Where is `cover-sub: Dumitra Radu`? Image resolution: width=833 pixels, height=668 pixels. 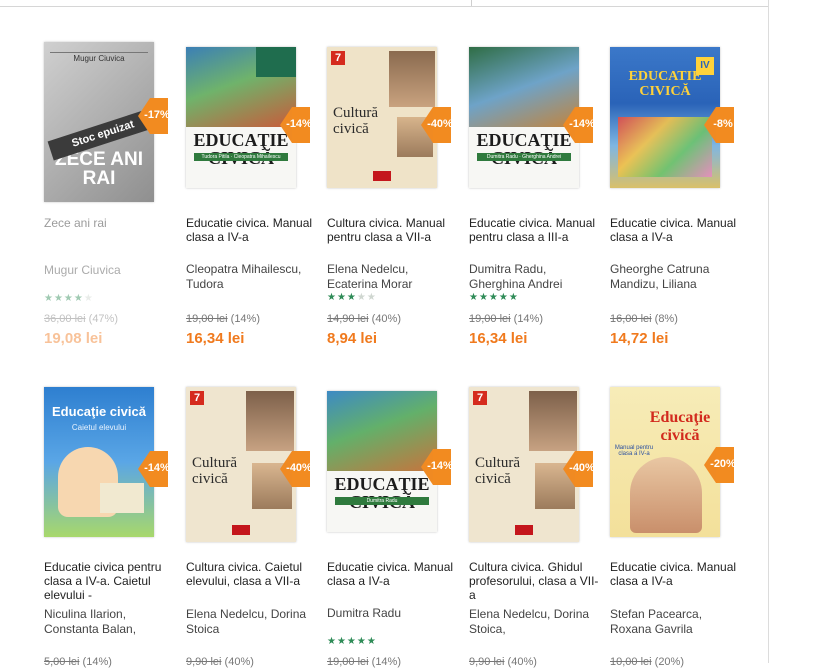 cover-sub: Dumitra Radu is located at coordinates (382, 501).